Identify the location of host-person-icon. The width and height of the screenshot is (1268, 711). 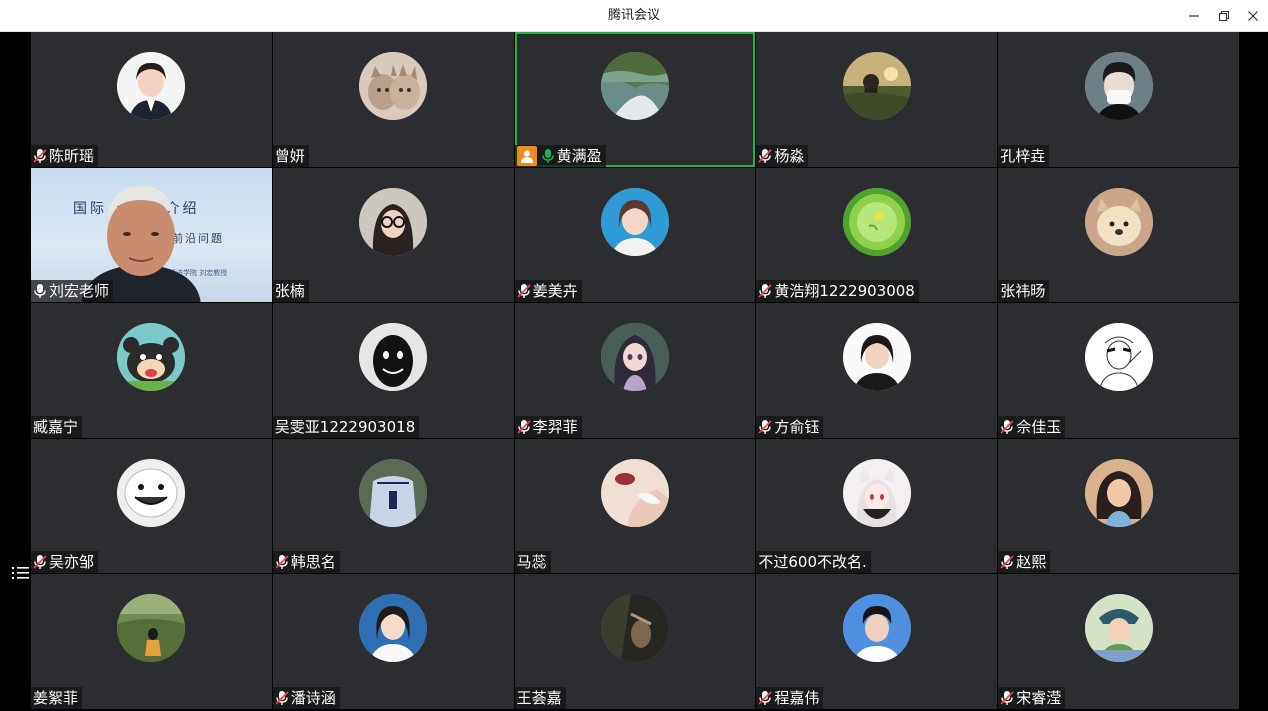
(526, 156).